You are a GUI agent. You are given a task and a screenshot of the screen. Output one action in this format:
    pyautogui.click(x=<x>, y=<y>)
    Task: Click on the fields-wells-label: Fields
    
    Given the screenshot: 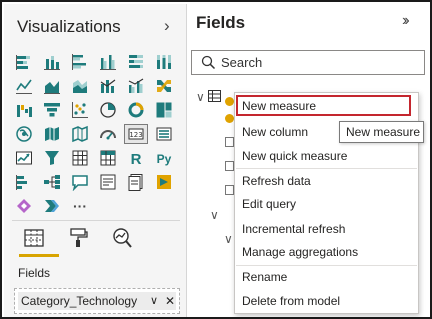 What is the action you would take?
    pyautogui.click(x=34, y=273)
    